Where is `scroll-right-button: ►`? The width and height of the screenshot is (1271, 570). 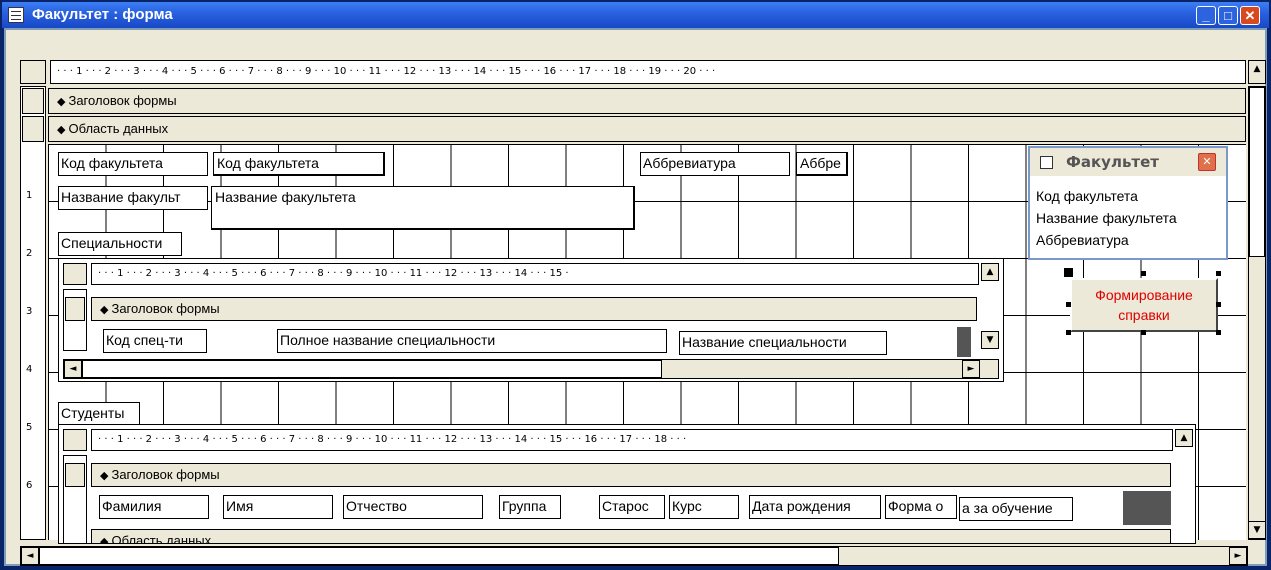 scroll-right-button: ► is located at coordinates (1238, 556).